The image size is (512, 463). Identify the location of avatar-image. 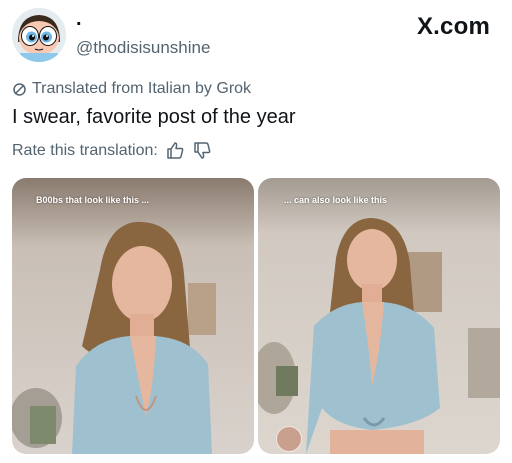
(39, 35).